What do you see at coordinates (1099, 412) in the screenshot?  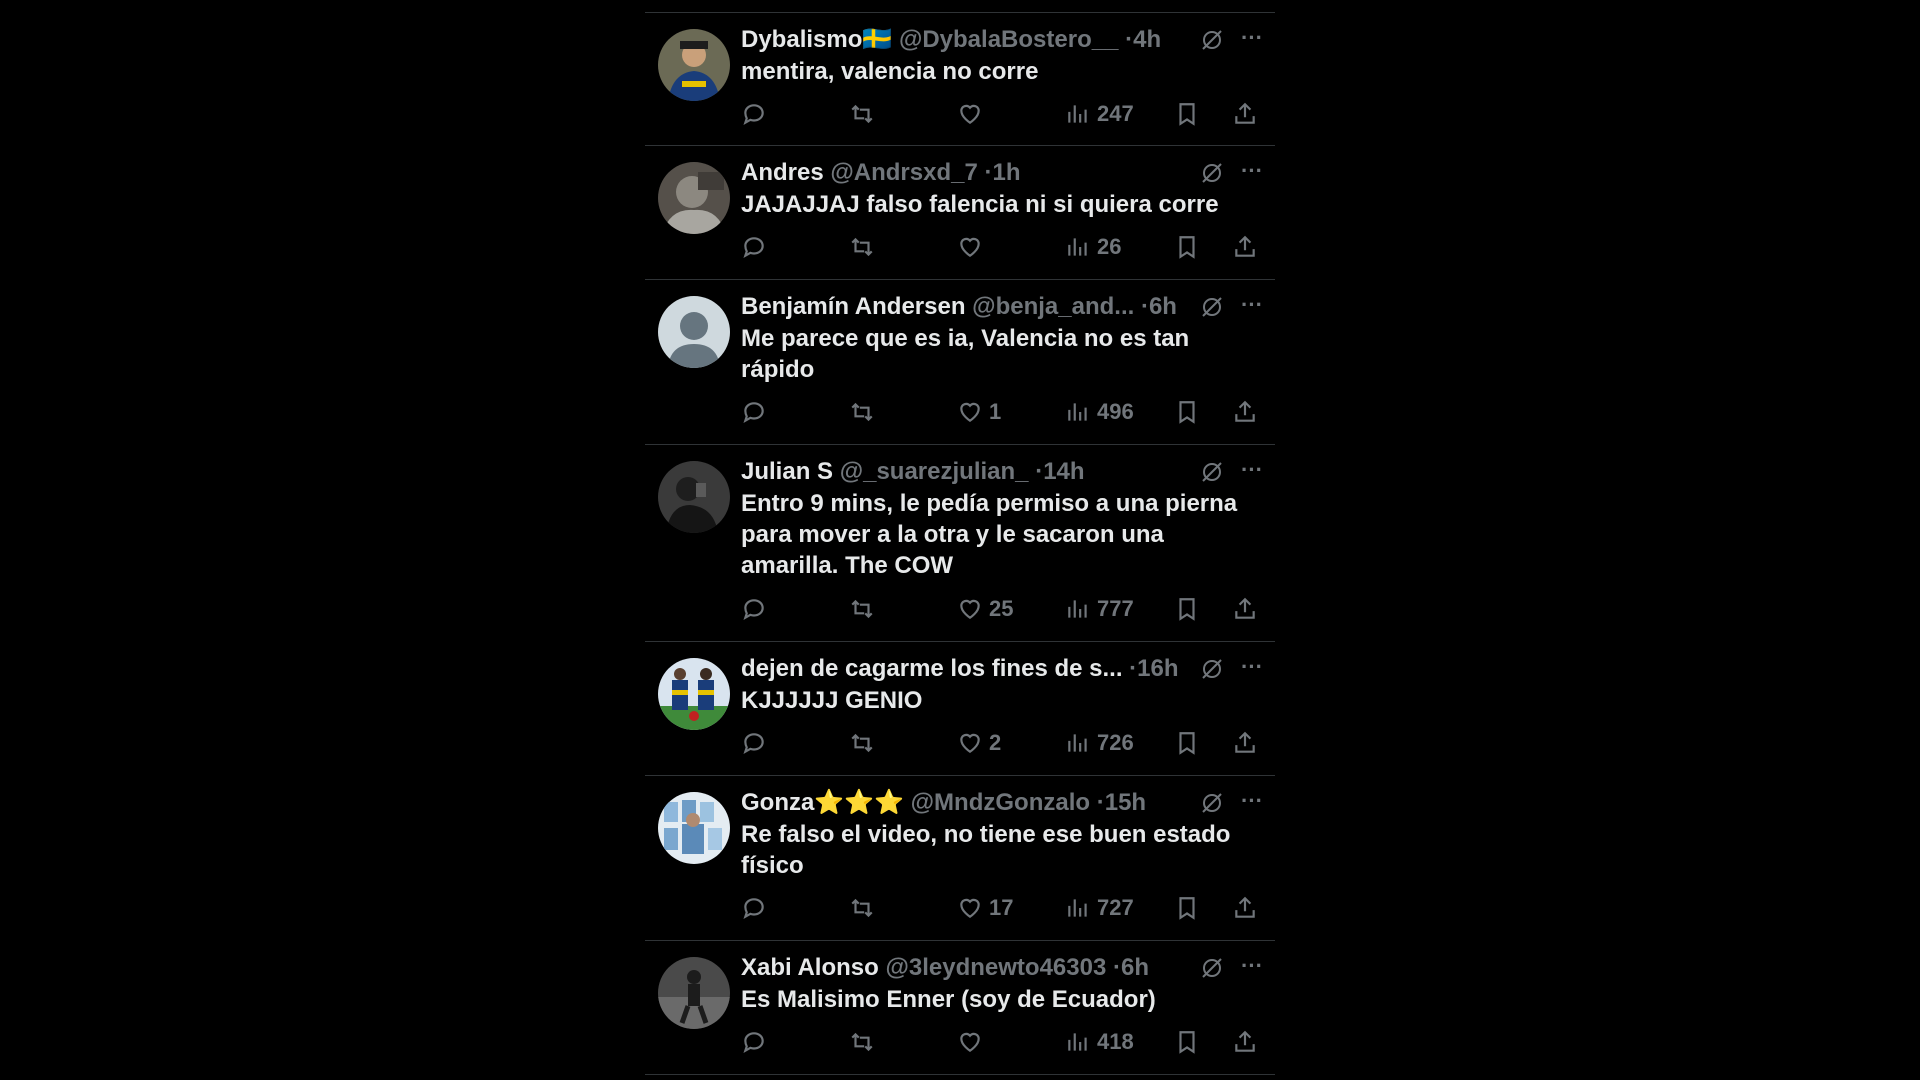 I see `views-button: 496` at bounding box center [1099, 412].